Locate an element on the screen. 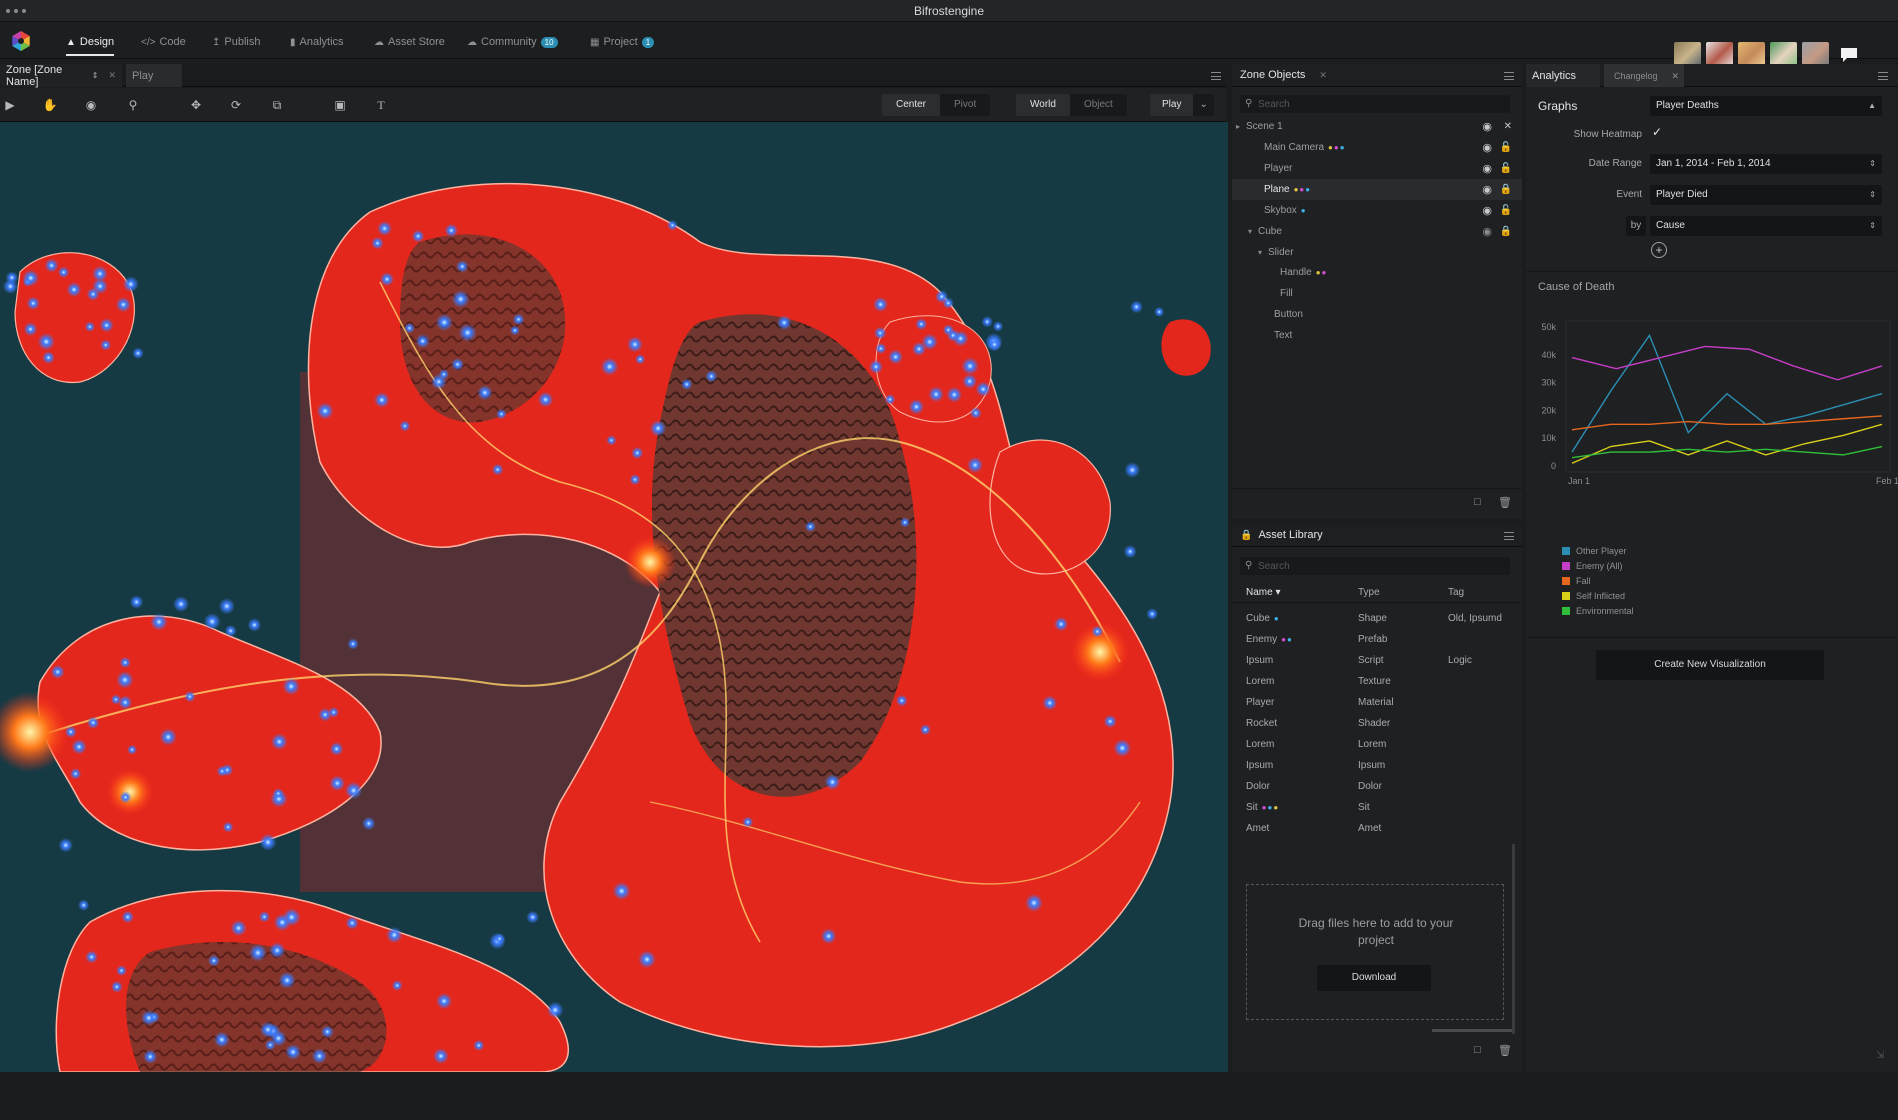  tree-item: Main Camera ●●● ◉ 🔓 is located at coordinates (1377, 147).